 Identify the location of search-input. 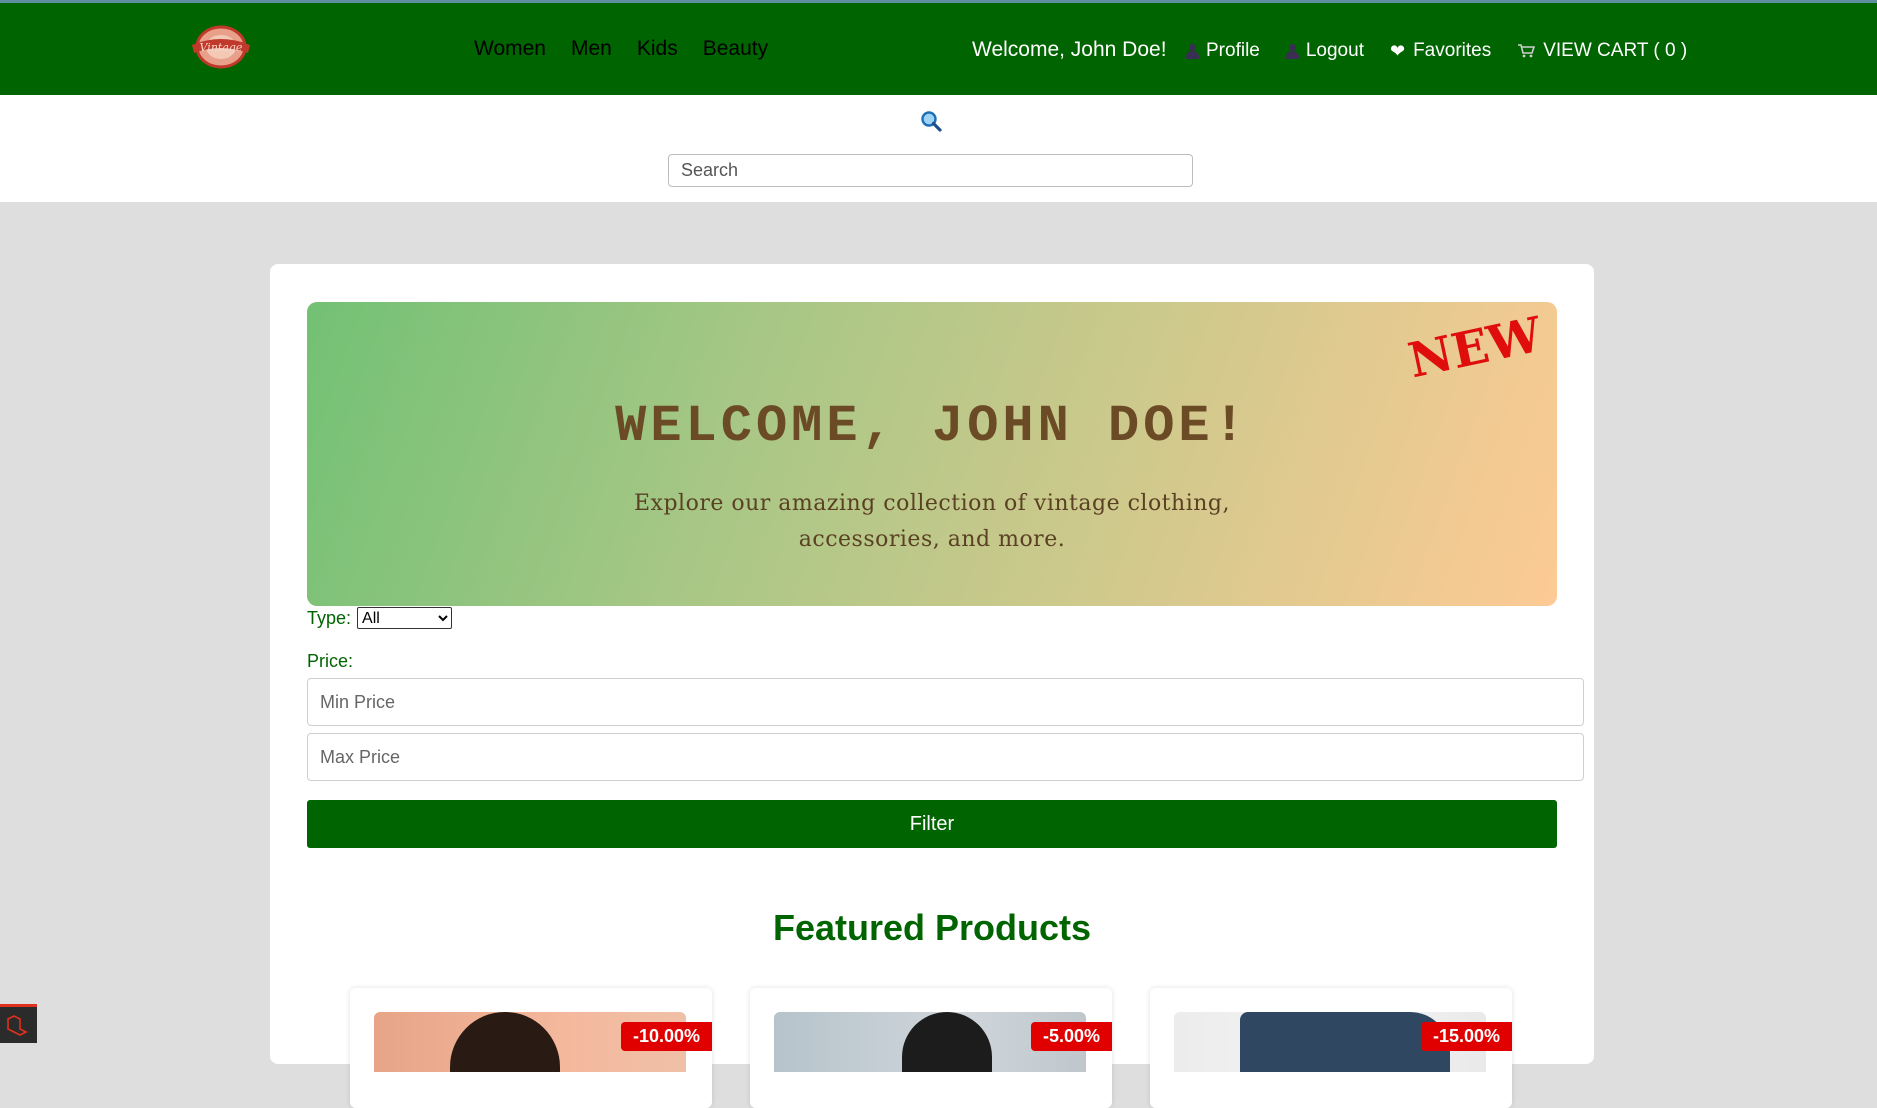
(930, 170).